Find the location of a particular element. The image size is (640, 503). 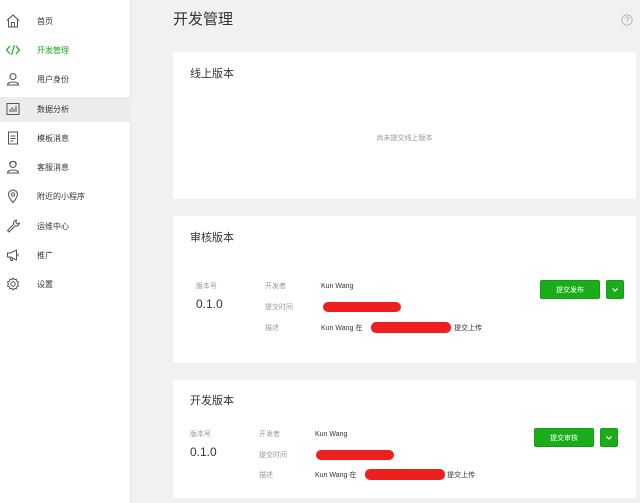

page-title: 开发管理 is located at coordinates (203, 19).